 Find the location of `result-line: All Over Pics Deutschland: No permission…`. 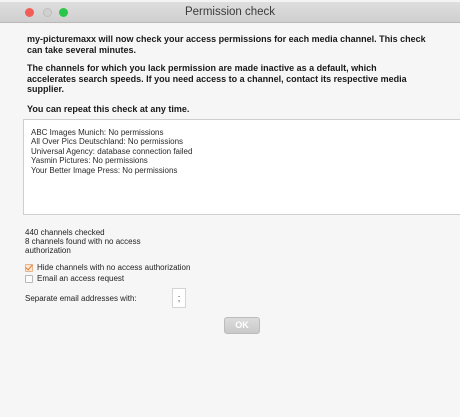

result-line: All Over Pics Deutschland: No permission… is located at coordinates (107, 142).